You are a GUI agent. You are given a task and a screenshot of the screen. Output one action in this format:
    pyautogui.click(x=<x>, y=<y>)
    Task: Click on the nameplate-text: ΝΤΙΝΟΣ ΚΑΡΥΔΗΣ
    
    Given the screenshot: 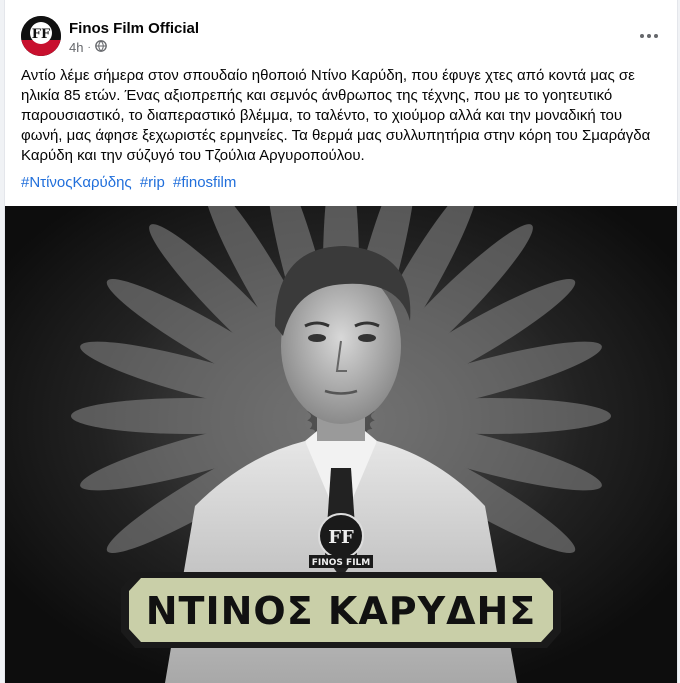 What is the action you would take?
    pyautogui.click(x=341, y=611)
    